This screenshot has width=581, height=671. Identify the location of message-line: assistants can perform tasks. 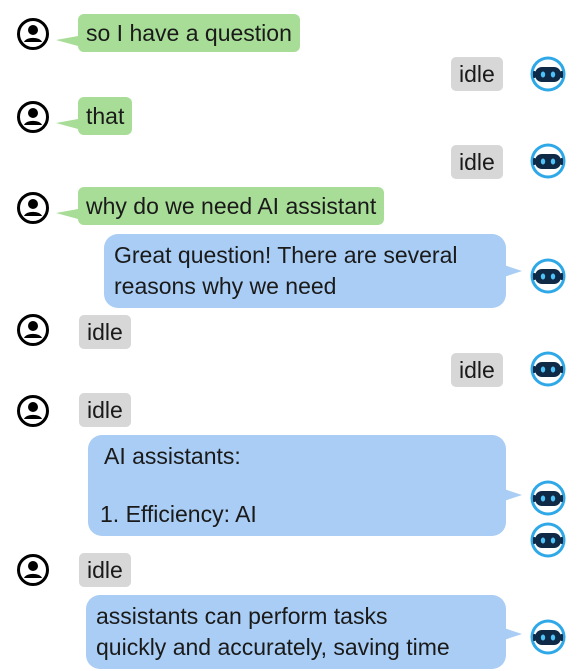
(242, 616).